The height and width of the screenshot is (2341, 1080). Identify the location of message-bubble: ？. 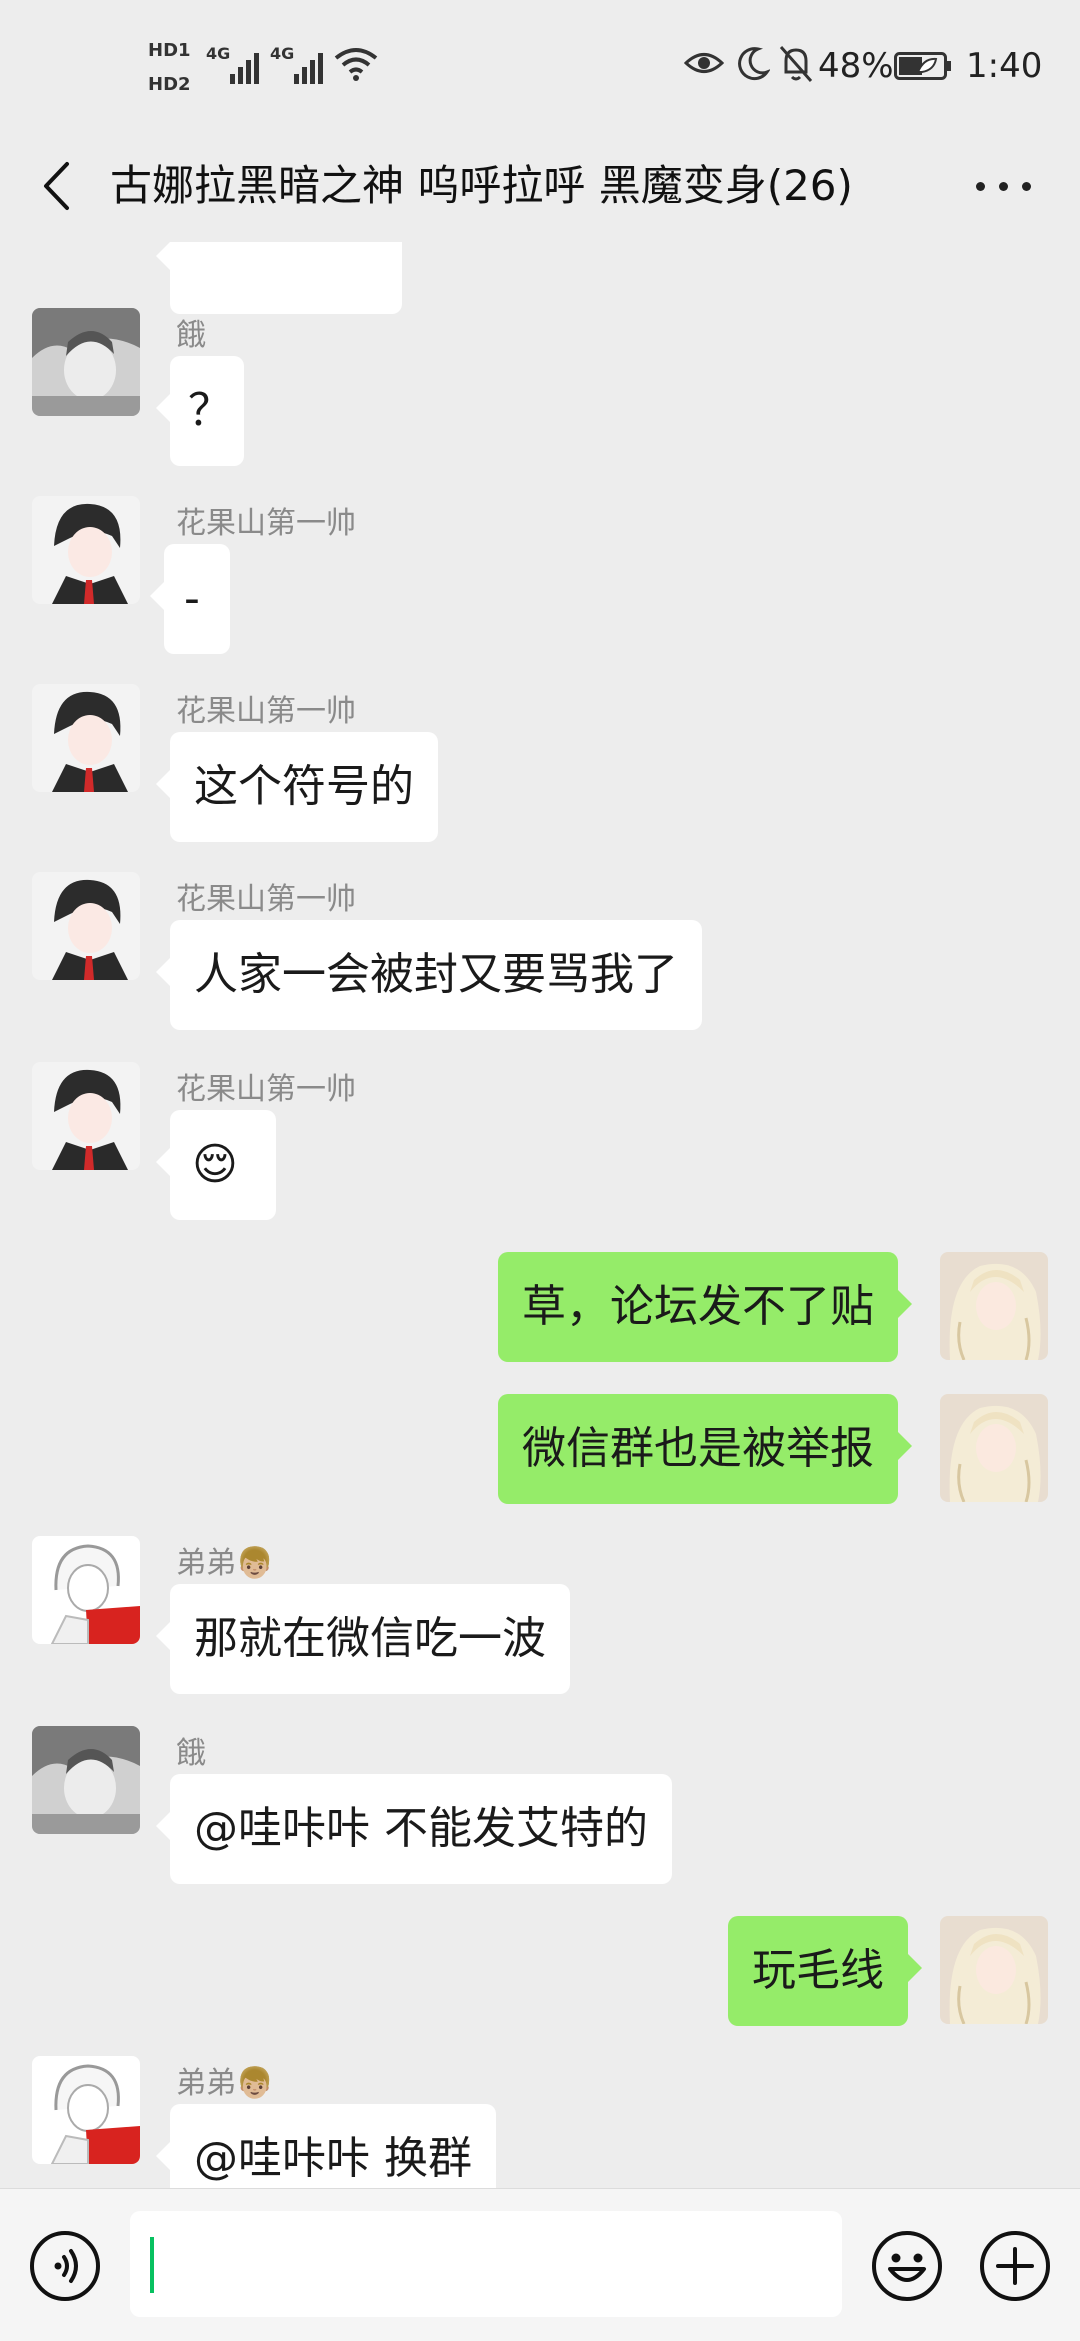
(200, 411).